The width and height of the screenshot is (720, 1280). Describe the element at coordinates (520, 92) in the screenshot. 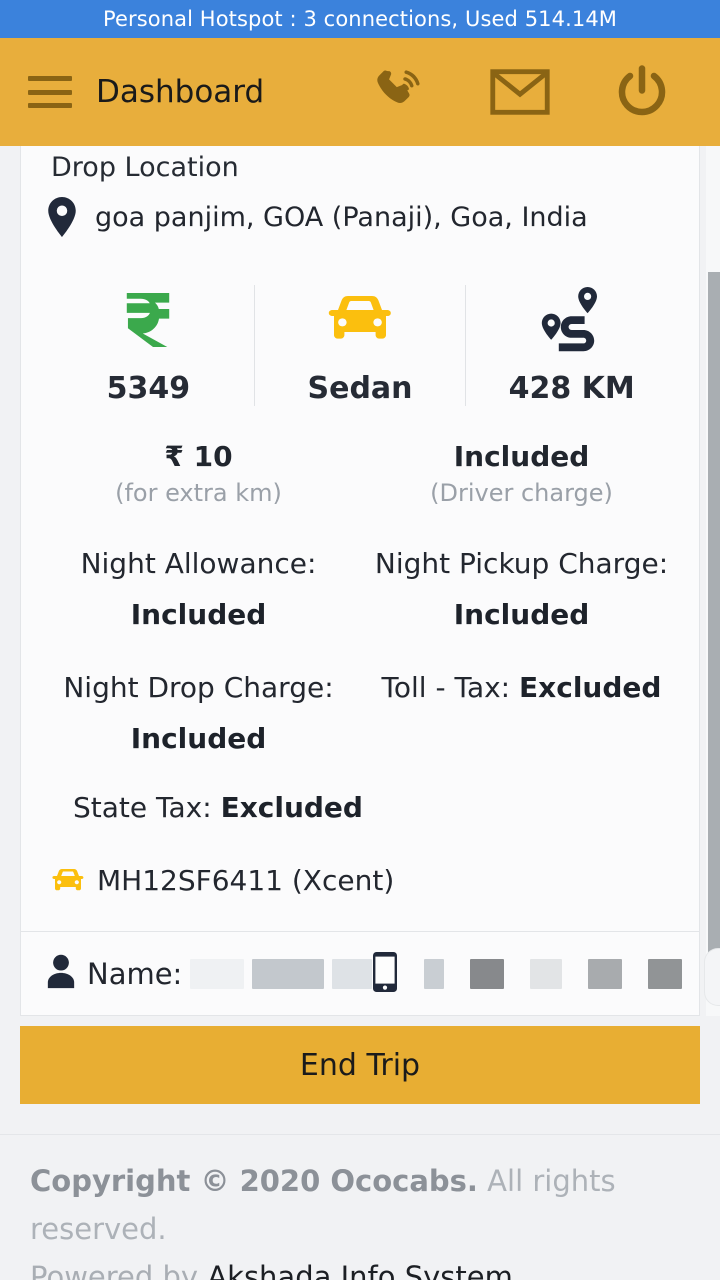

I see `mail-icon` at that location.